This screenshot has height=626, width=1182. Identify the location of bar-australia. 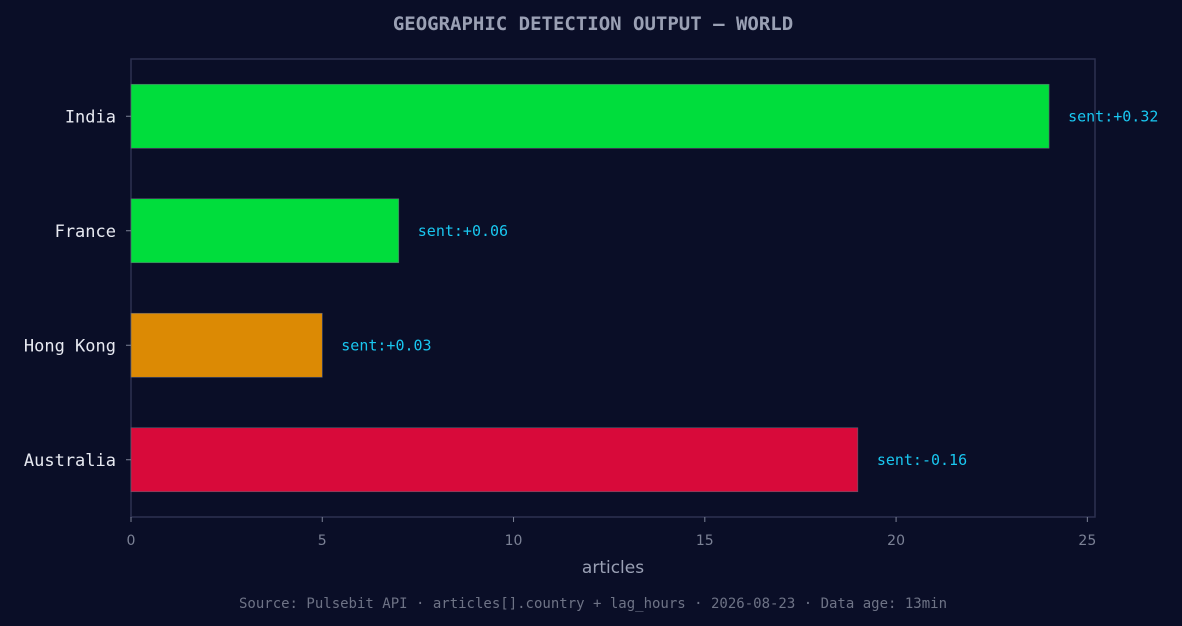
(494, 460).